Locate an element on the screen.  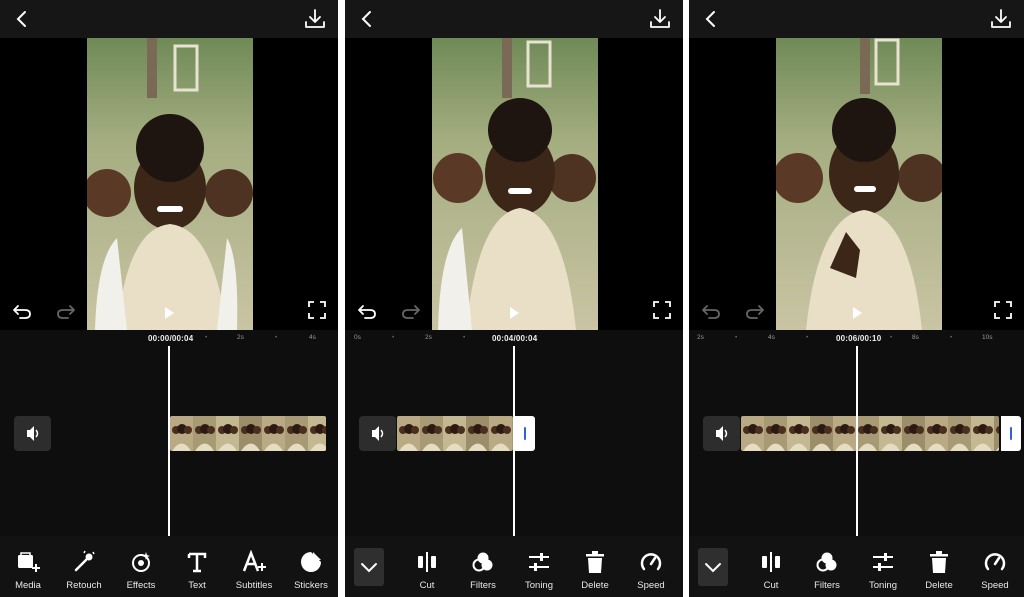
time-ruler: 2s • 4s • 00:06/00:10 • 8s • 10s is located at coordinates (845, 338).